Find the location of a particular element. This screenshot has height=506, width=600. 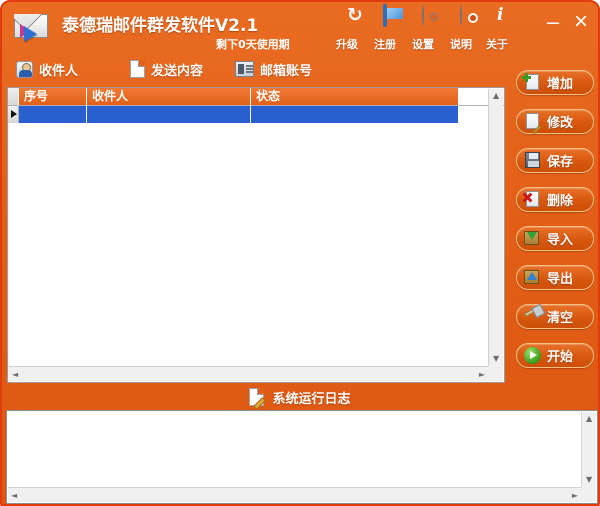

action-label: 导出 is located at coordinates (560, 279).